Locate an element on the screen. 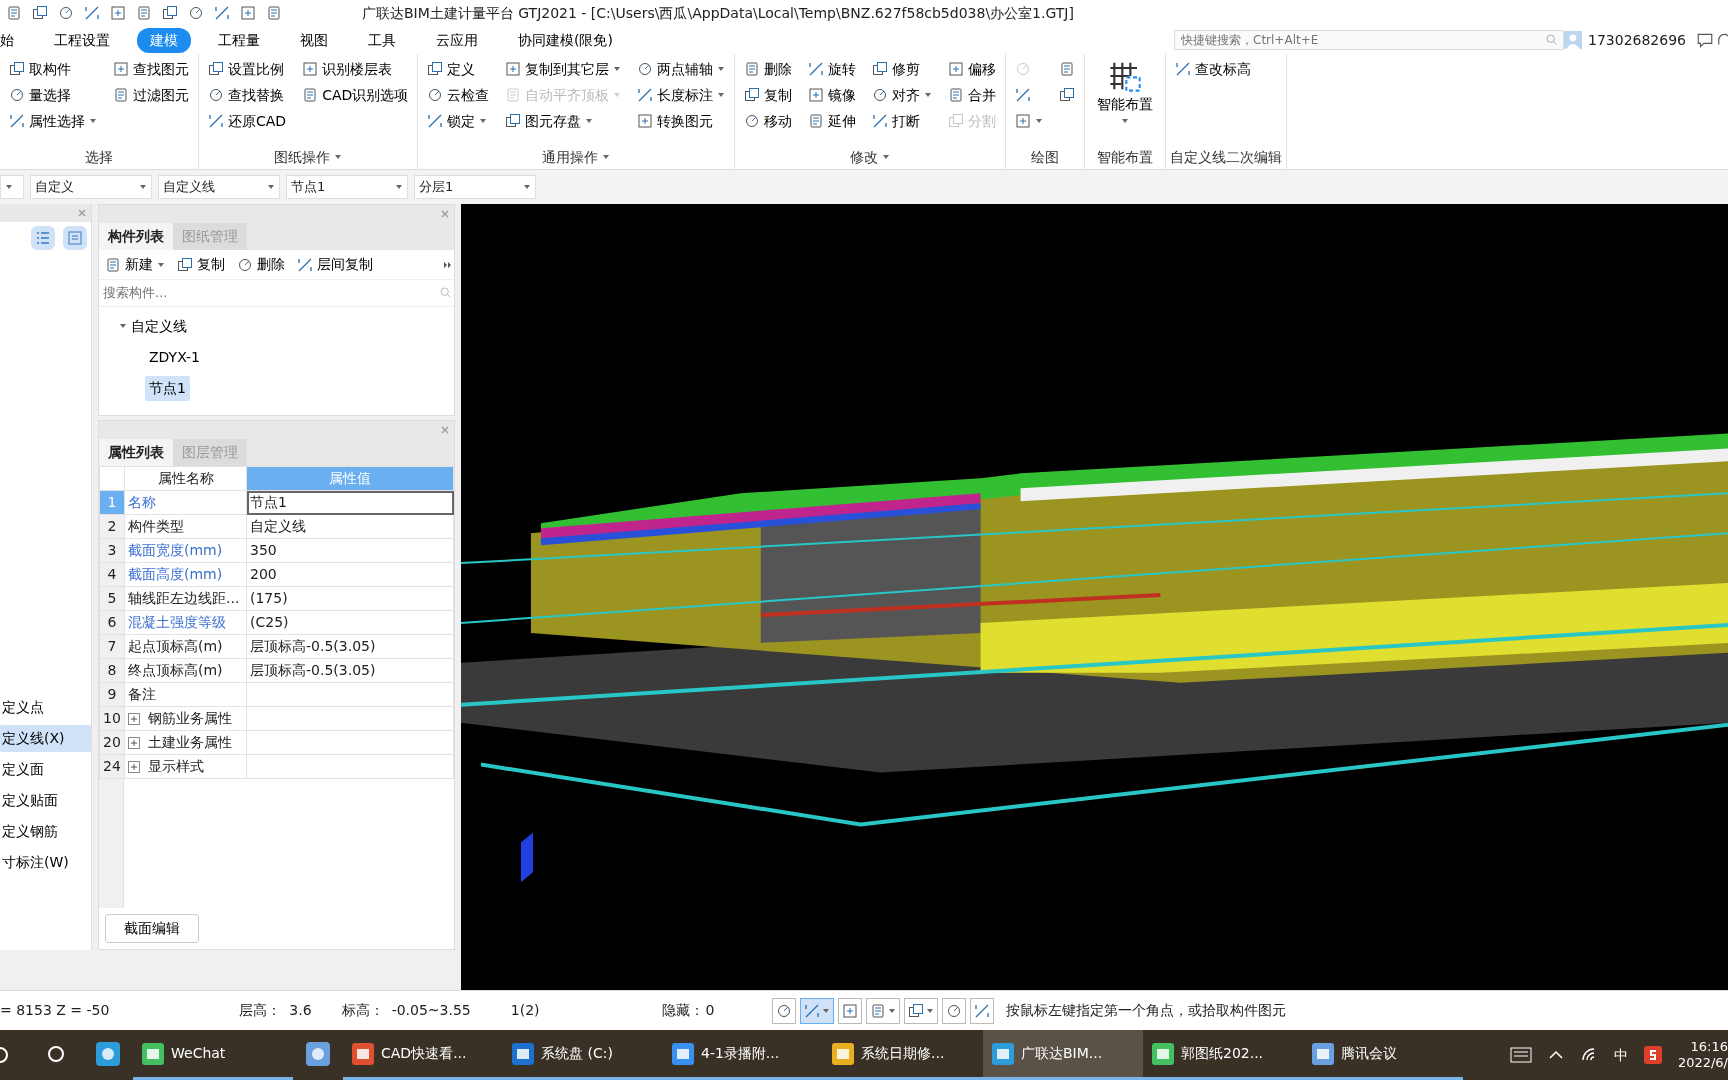  toolbar-button: 新建 is located at coordinates (135, 264).